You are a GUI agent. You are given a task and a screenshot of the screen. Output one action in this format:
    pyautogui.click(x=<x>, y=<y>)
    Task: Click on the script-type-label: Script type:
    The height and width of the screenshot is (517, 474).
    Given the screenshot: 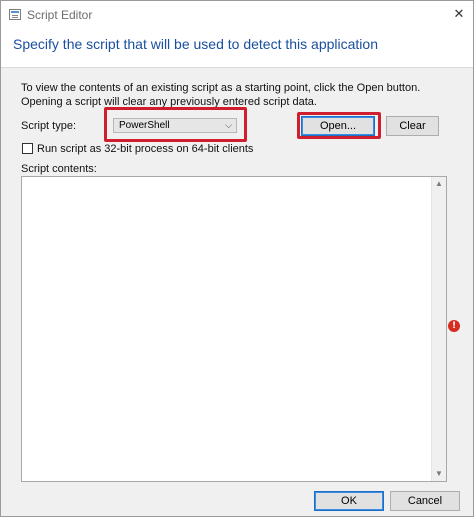 What is the action you would take?
    pyautogui.click(x=49, y=126)
    